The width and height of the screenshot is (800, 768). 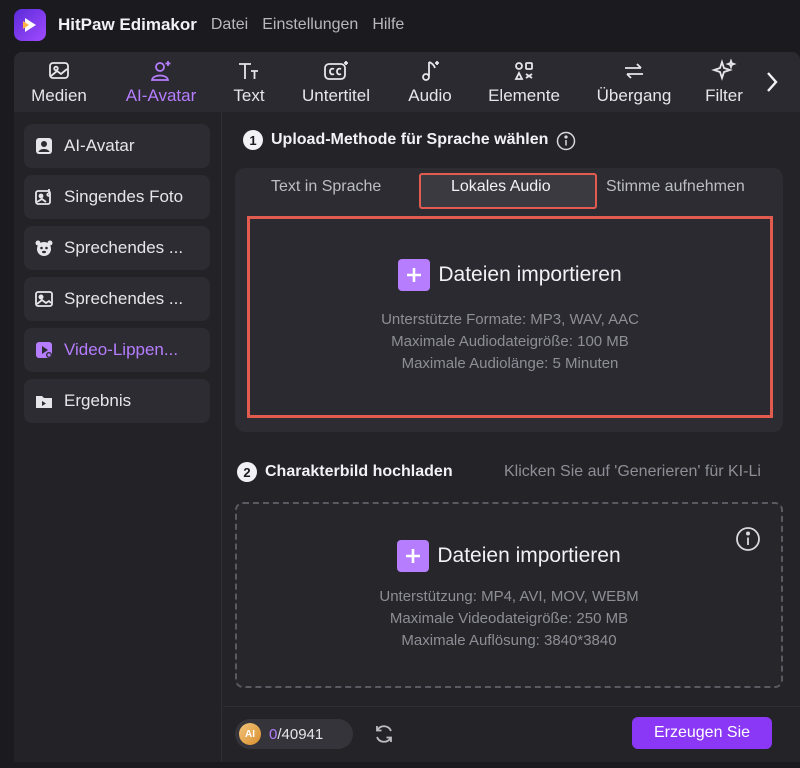 What do you see at coordinates (501, 187) in the screenshot?
I see `tab-lokales-audio: Lokales Audio` at bounding box center [501, 187].